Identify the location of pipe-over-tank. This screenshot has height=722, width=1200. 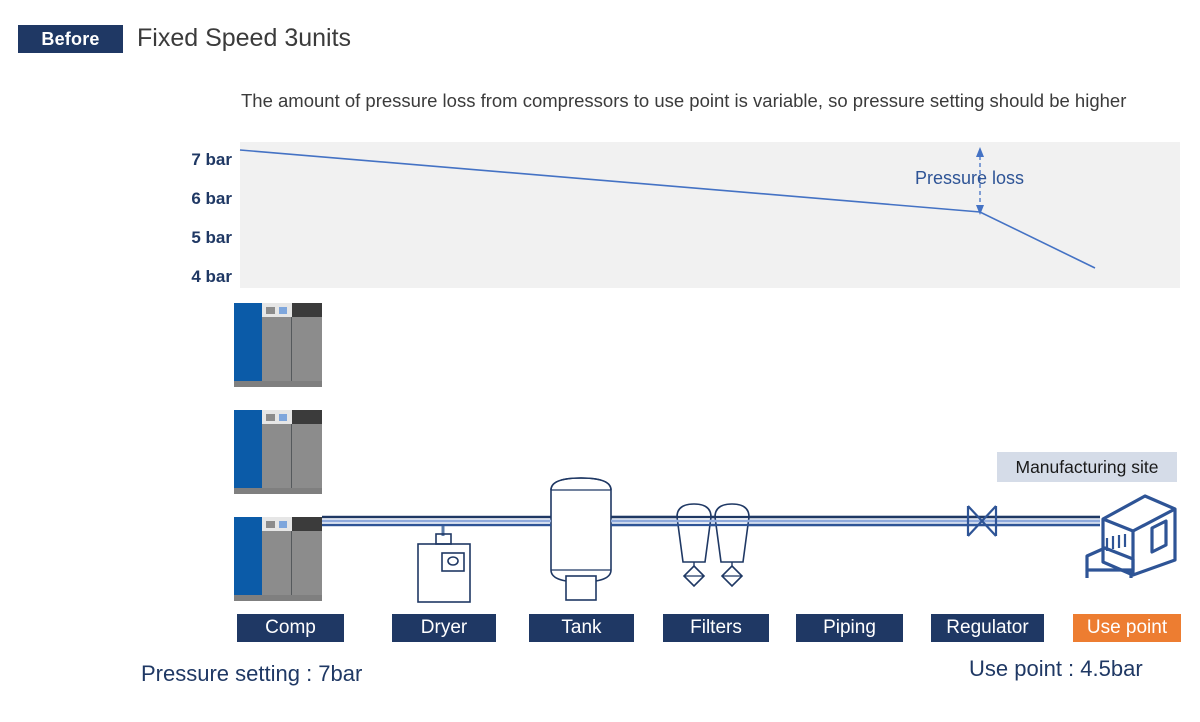
(711, 521).